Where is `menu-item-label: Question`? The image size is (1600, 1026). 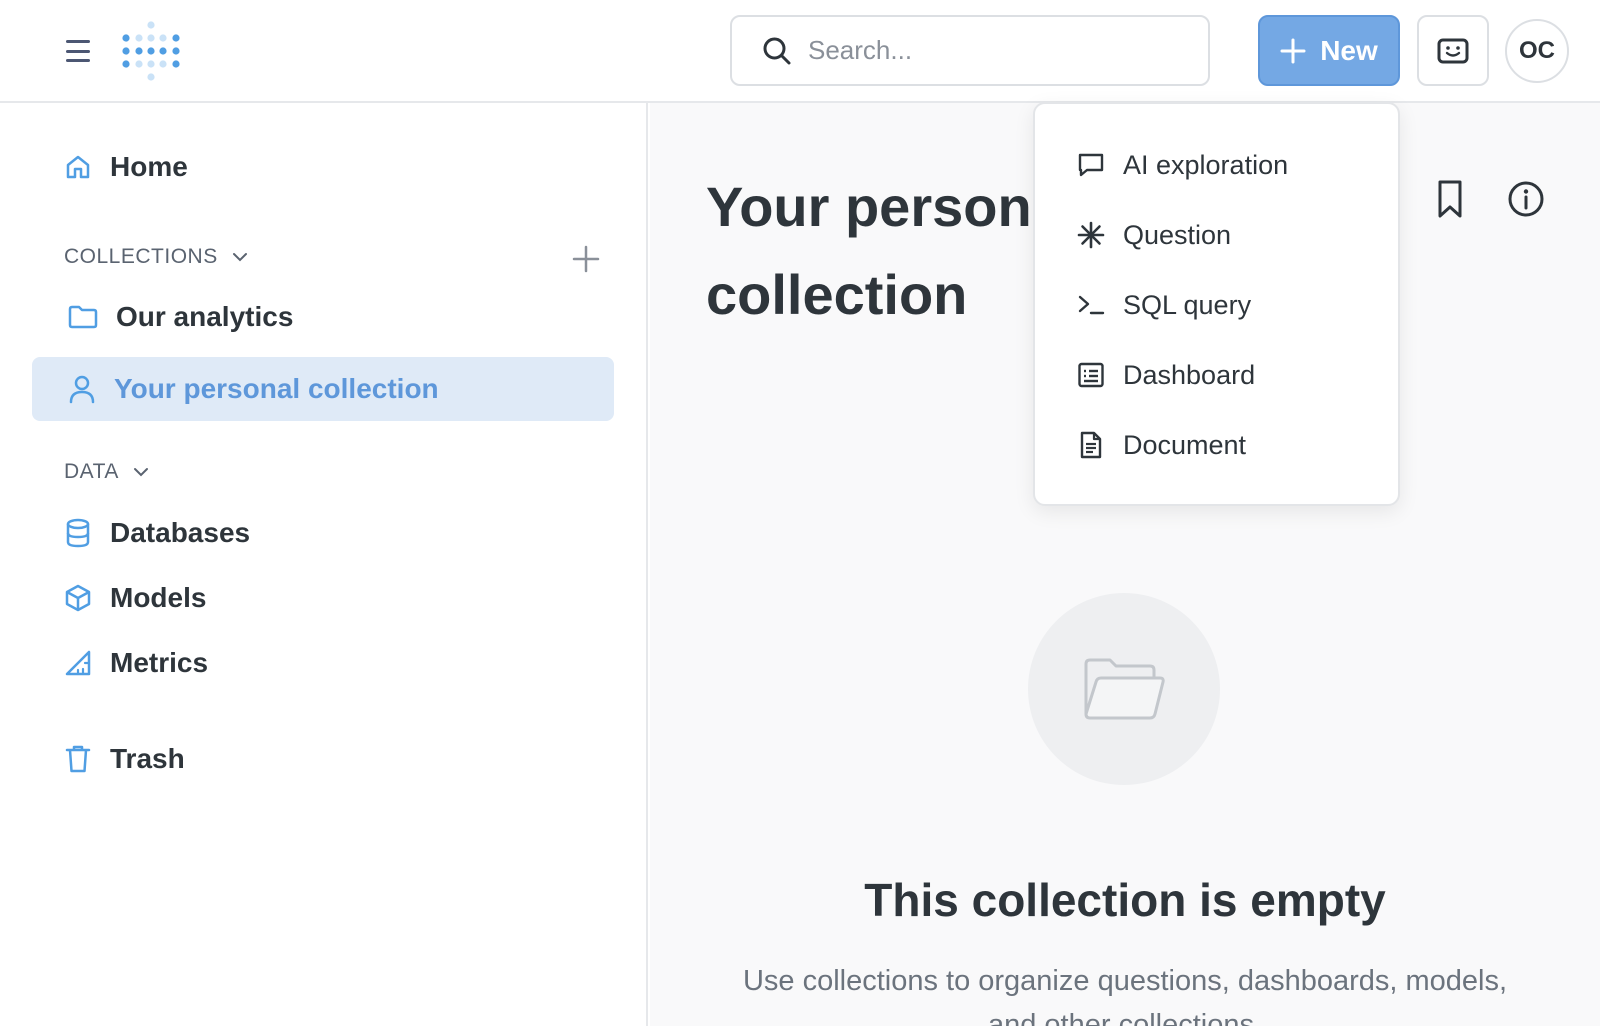
menu-item-label: Question is located at coordinates (1177, 234).